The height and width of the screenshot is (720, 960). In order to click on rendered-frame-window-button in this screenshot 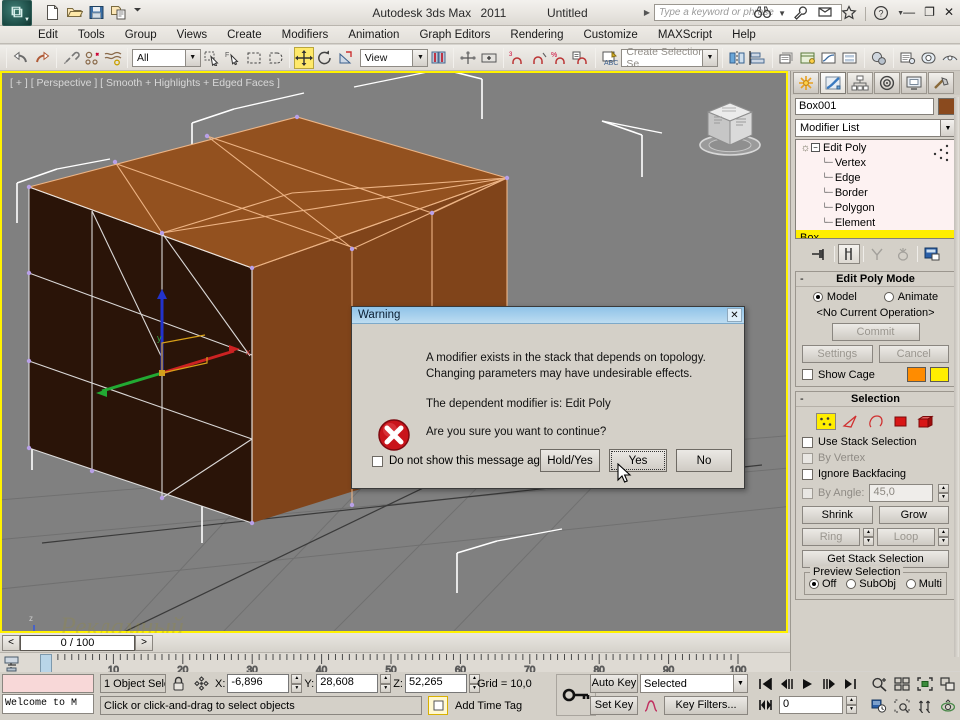, I will do `click(929, 58)`.